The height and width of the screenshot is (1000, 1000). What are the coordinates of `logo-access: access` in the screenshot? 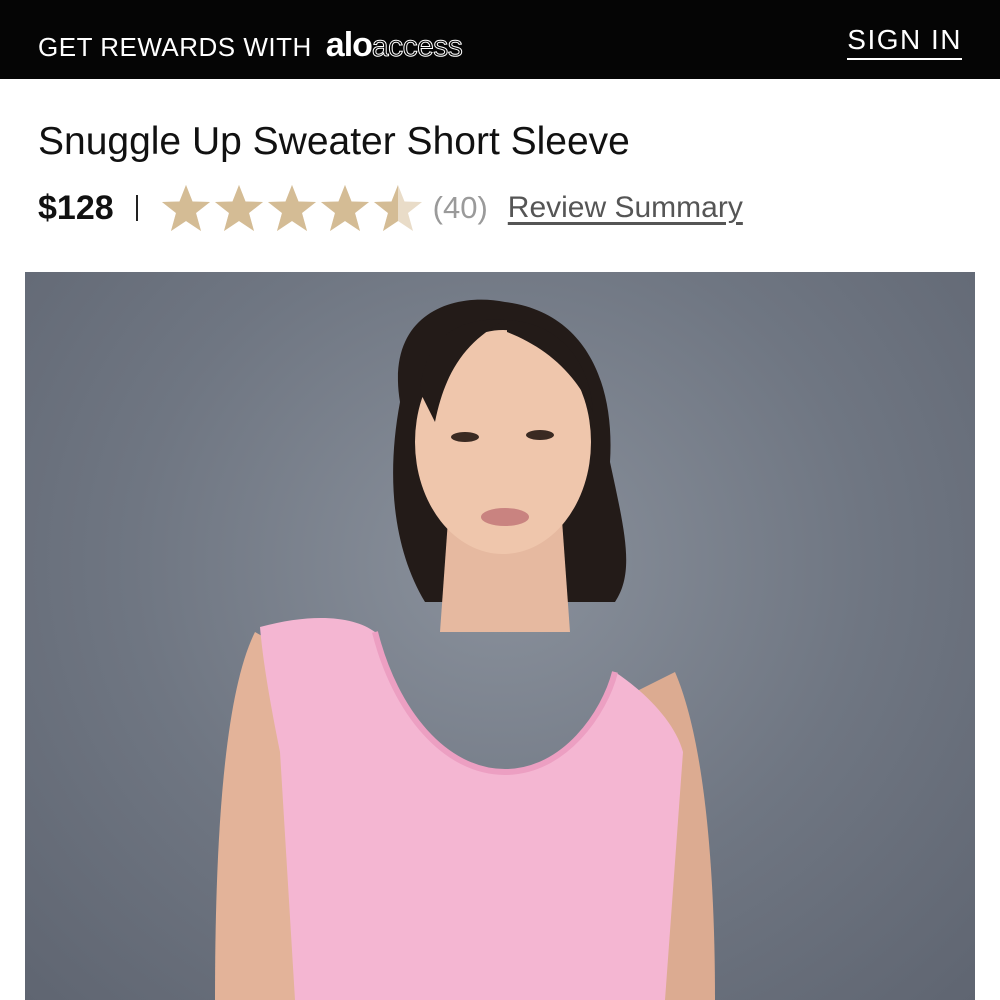 It's located at (417, 47).